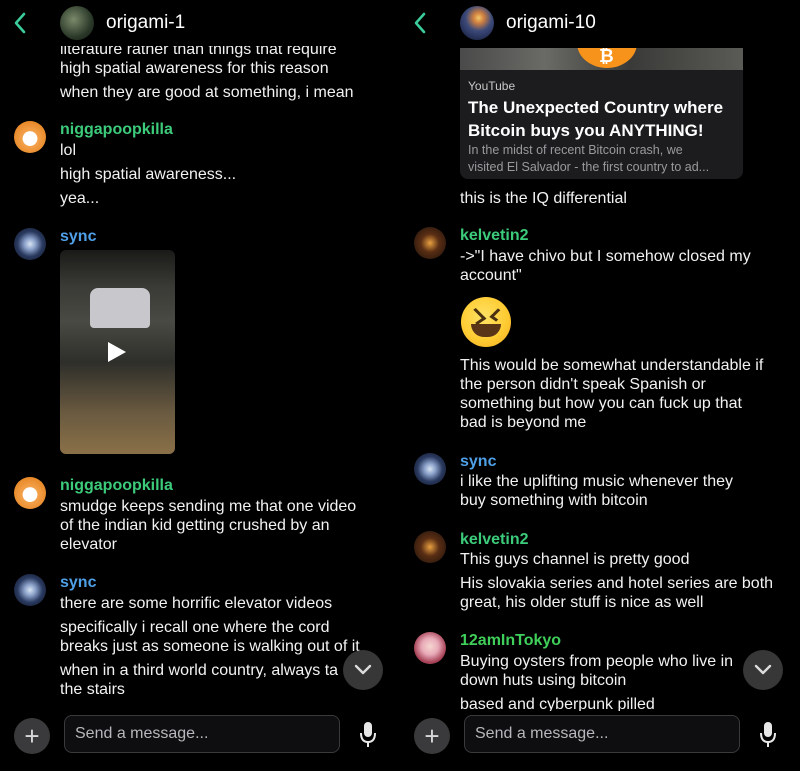 This screenshot has height=771, width=800. Describe the element at coordinates (597, 481) in the screenshot. I see `message-line: i like the uplifting music whenever they` at that location.